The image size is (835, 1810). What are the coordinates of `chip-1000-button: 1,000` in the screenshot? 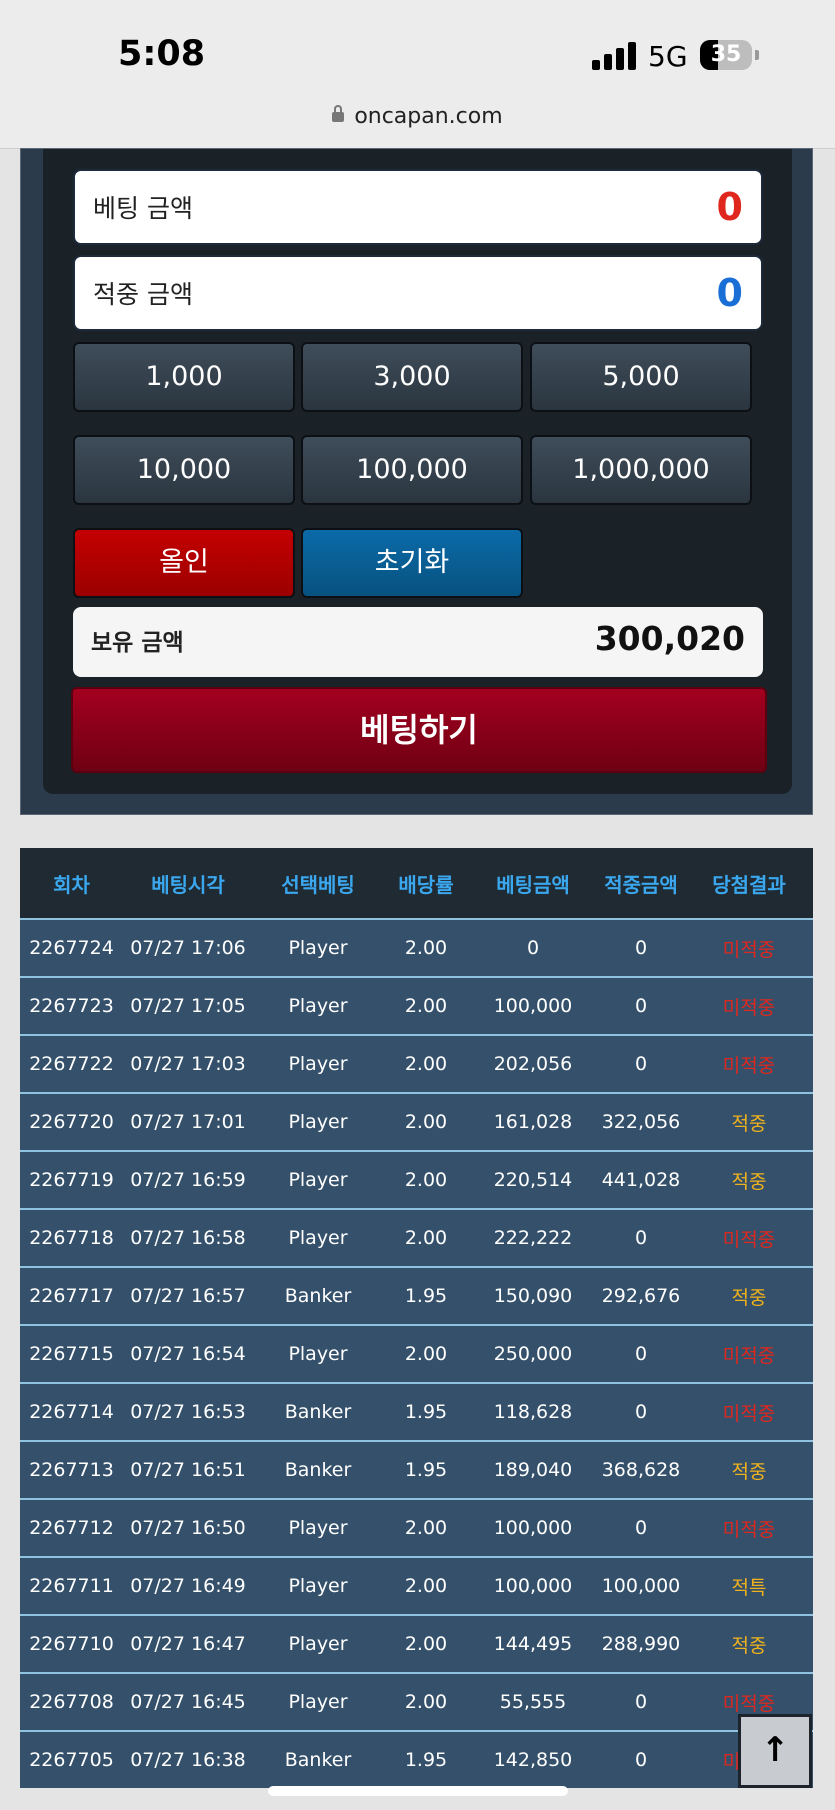 It's located at (184, 377).